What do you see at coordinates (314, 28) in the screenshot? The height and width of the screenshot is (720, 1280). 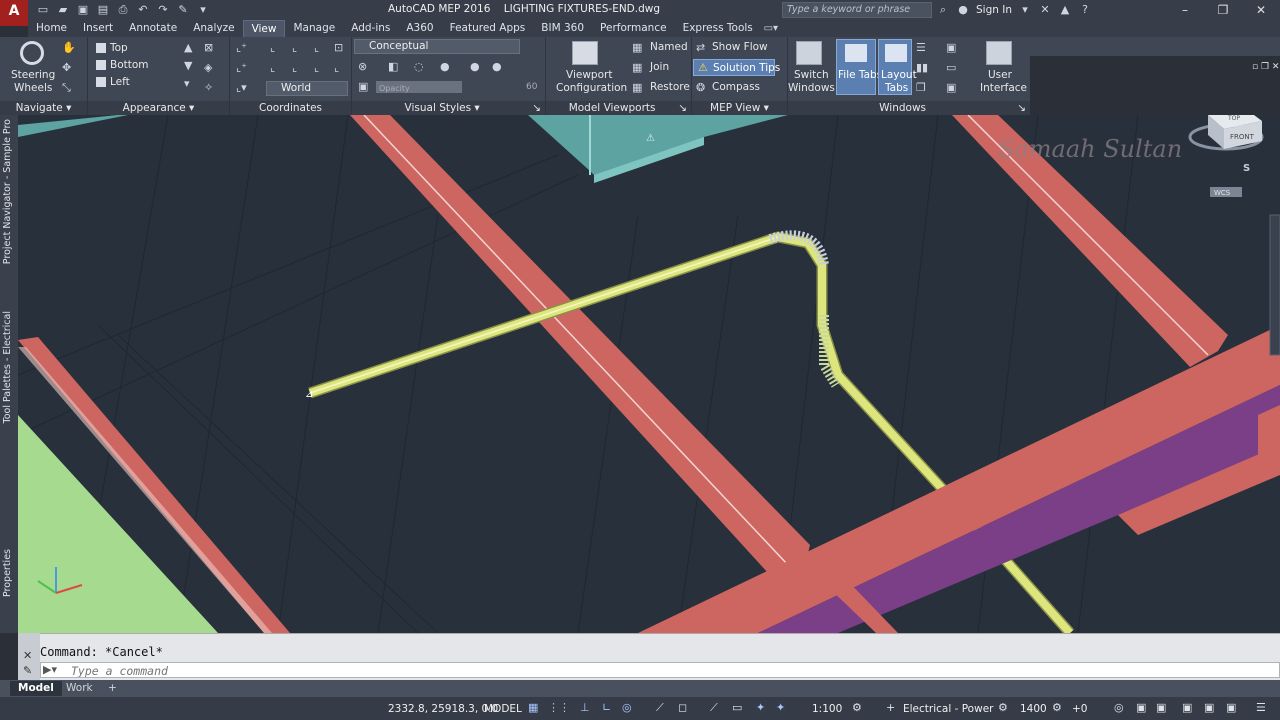 I see `tab-manage: Manage` at bounding box center [314, 28].